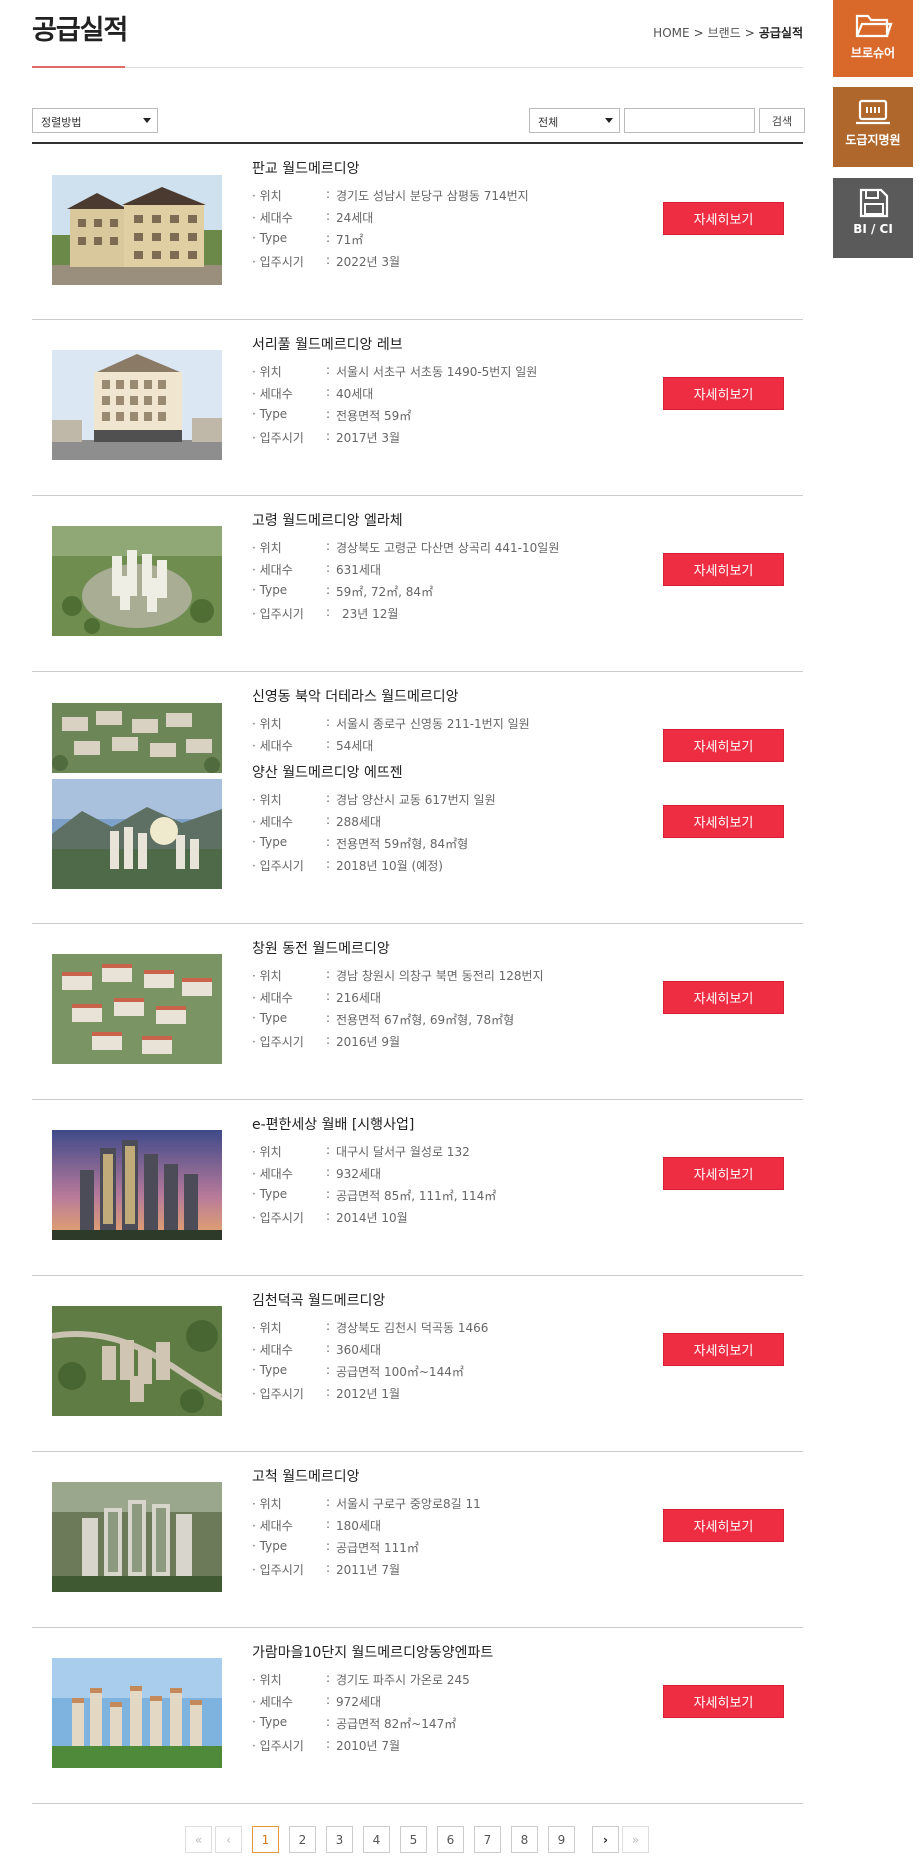 This screenshot has width=921, height=1866. What do you see at coordinates (671, 33) in the screenshot?
I see `breadcrumb-home: HOME` at bounding box center [671, 33].